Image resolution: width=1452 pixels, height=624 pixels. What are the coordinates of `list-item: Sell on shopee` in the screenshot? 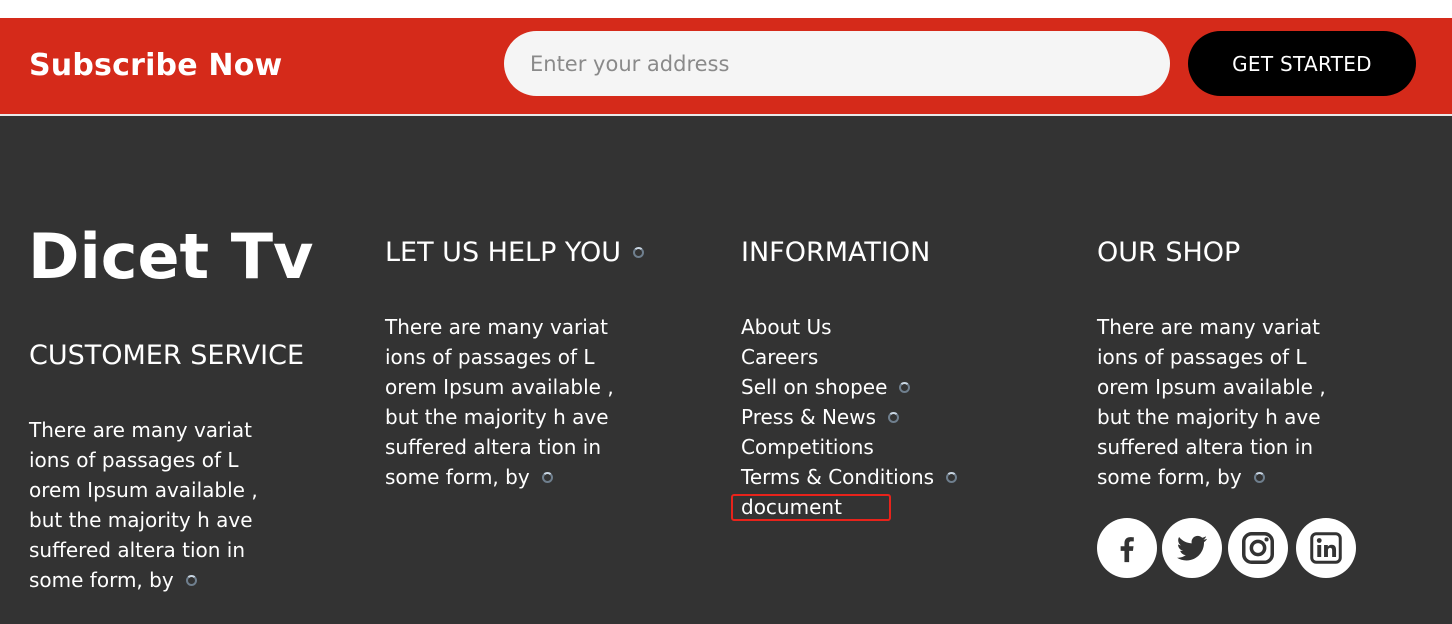 It's located at (849, 387).